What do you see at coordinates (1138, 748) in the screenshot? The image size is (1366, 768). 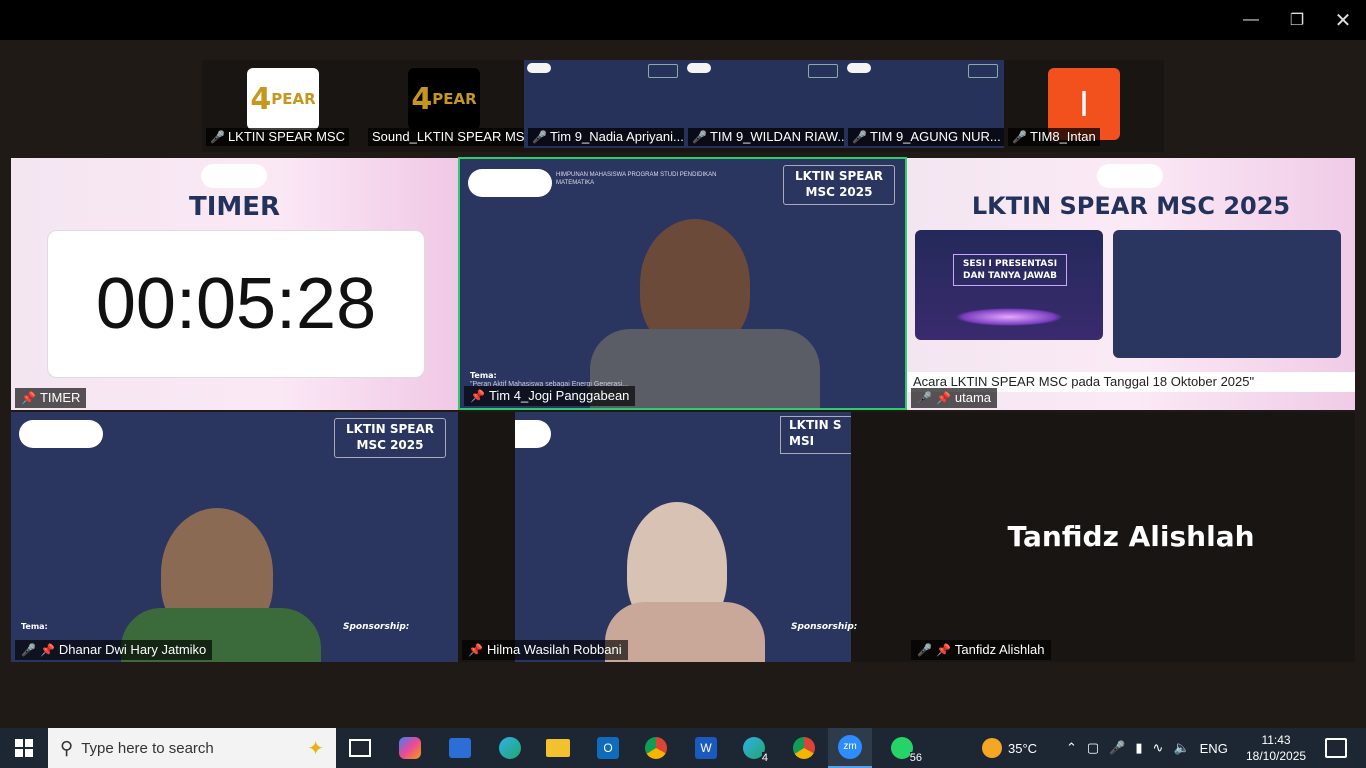 I see `battery-icon: ▮` at bounding box center [1138, 748].